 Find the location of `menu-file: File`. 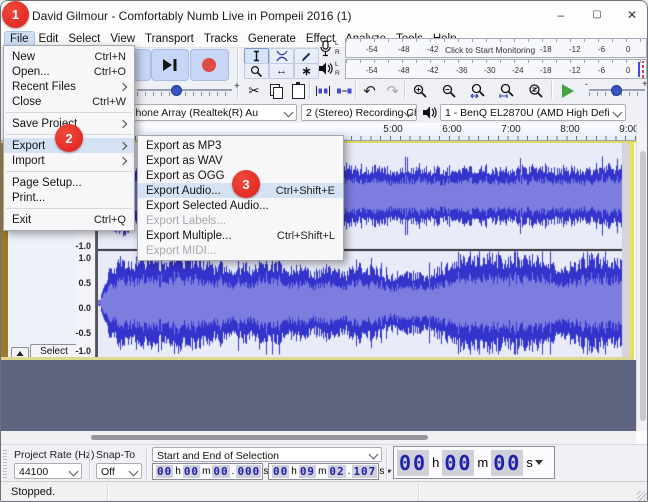

menu-file: File is located at coordinates (19, 39).